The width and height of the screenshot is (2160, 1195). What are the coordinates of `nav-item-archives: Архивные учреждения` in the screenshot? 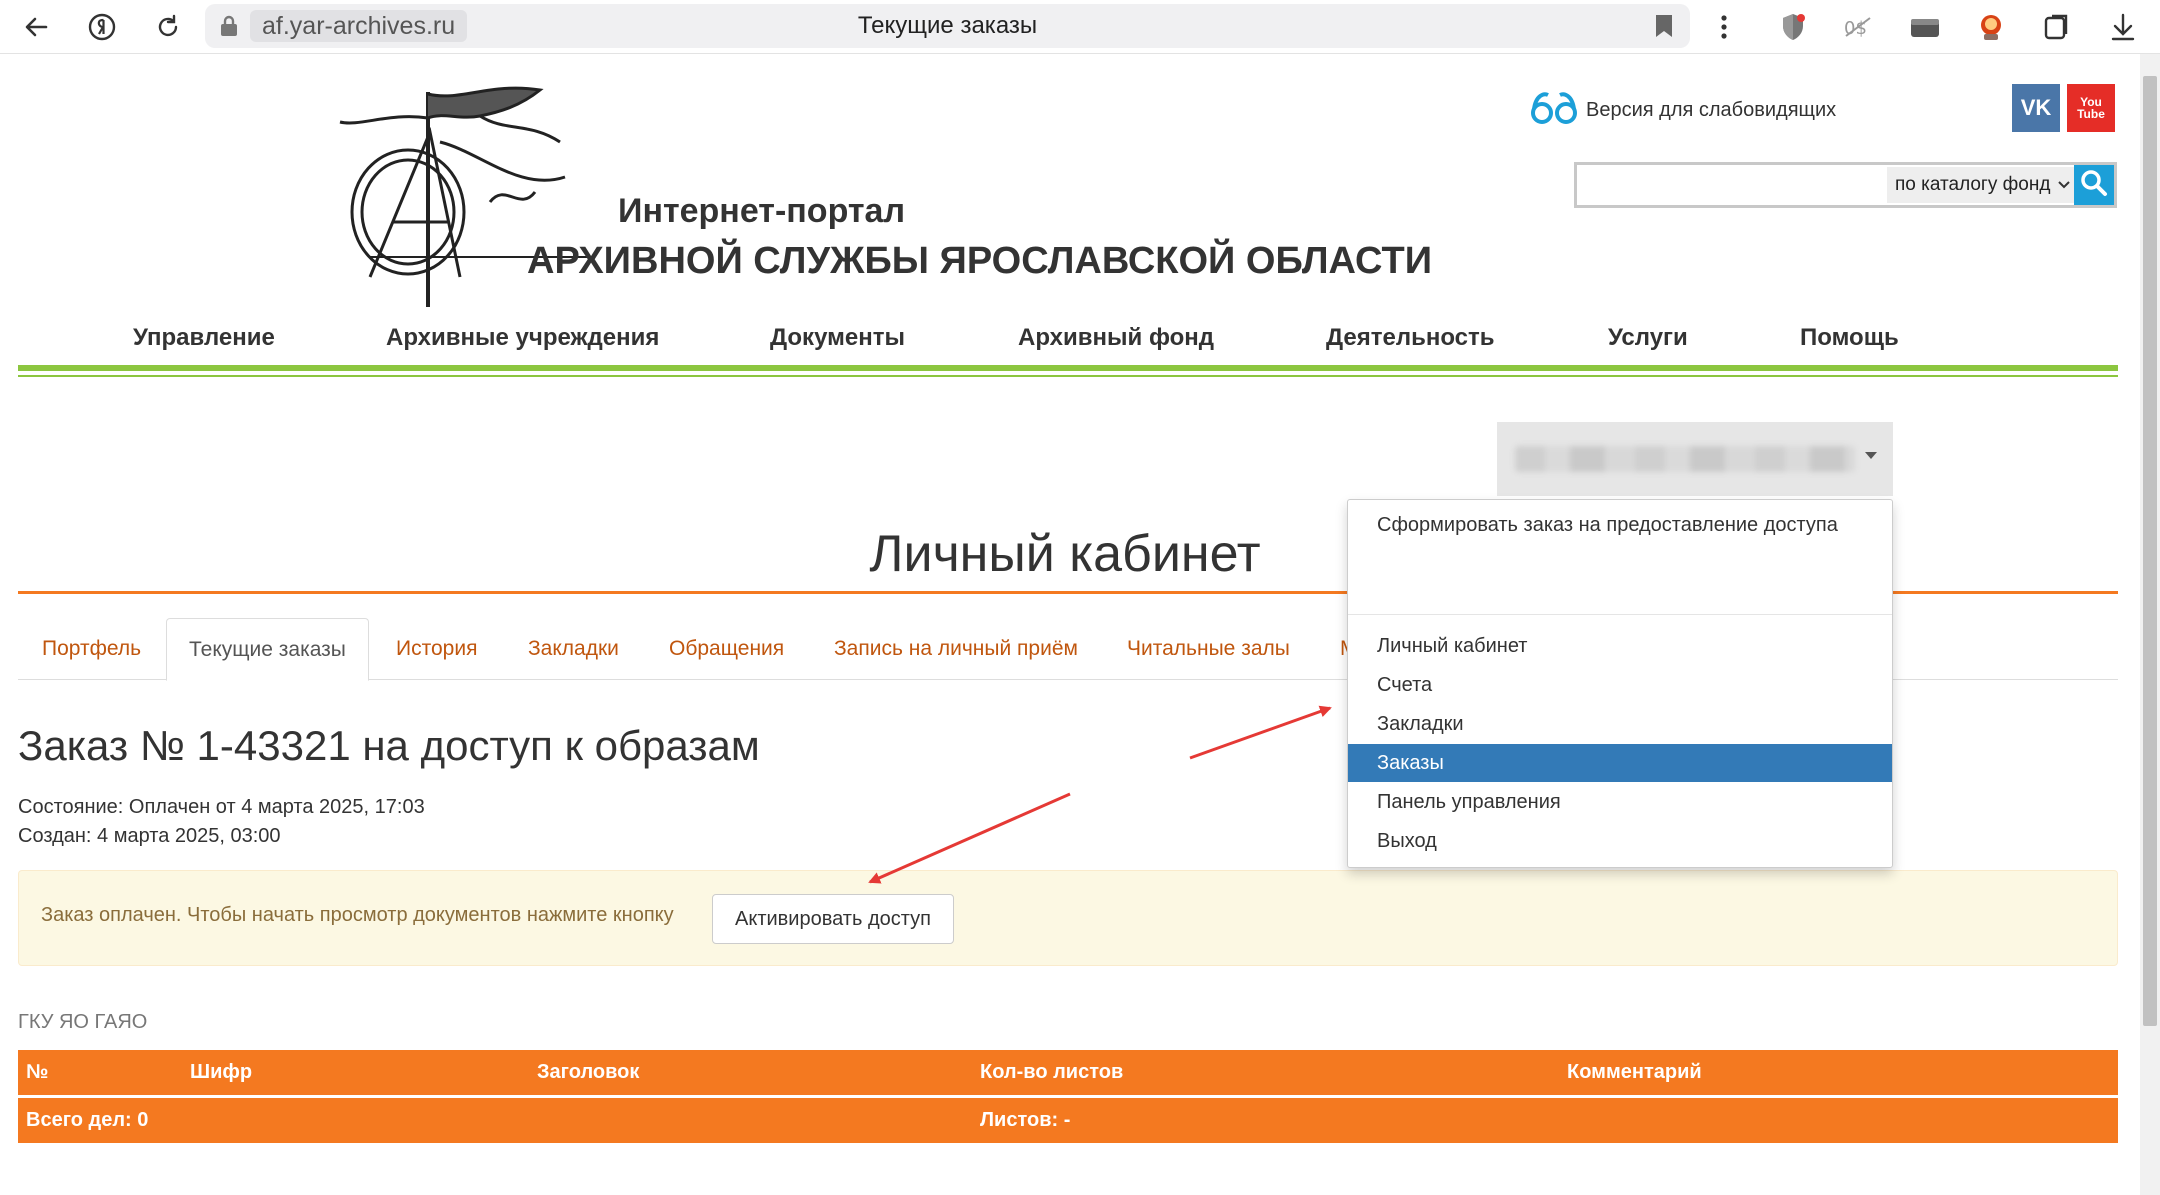 It's located at (522, 338).